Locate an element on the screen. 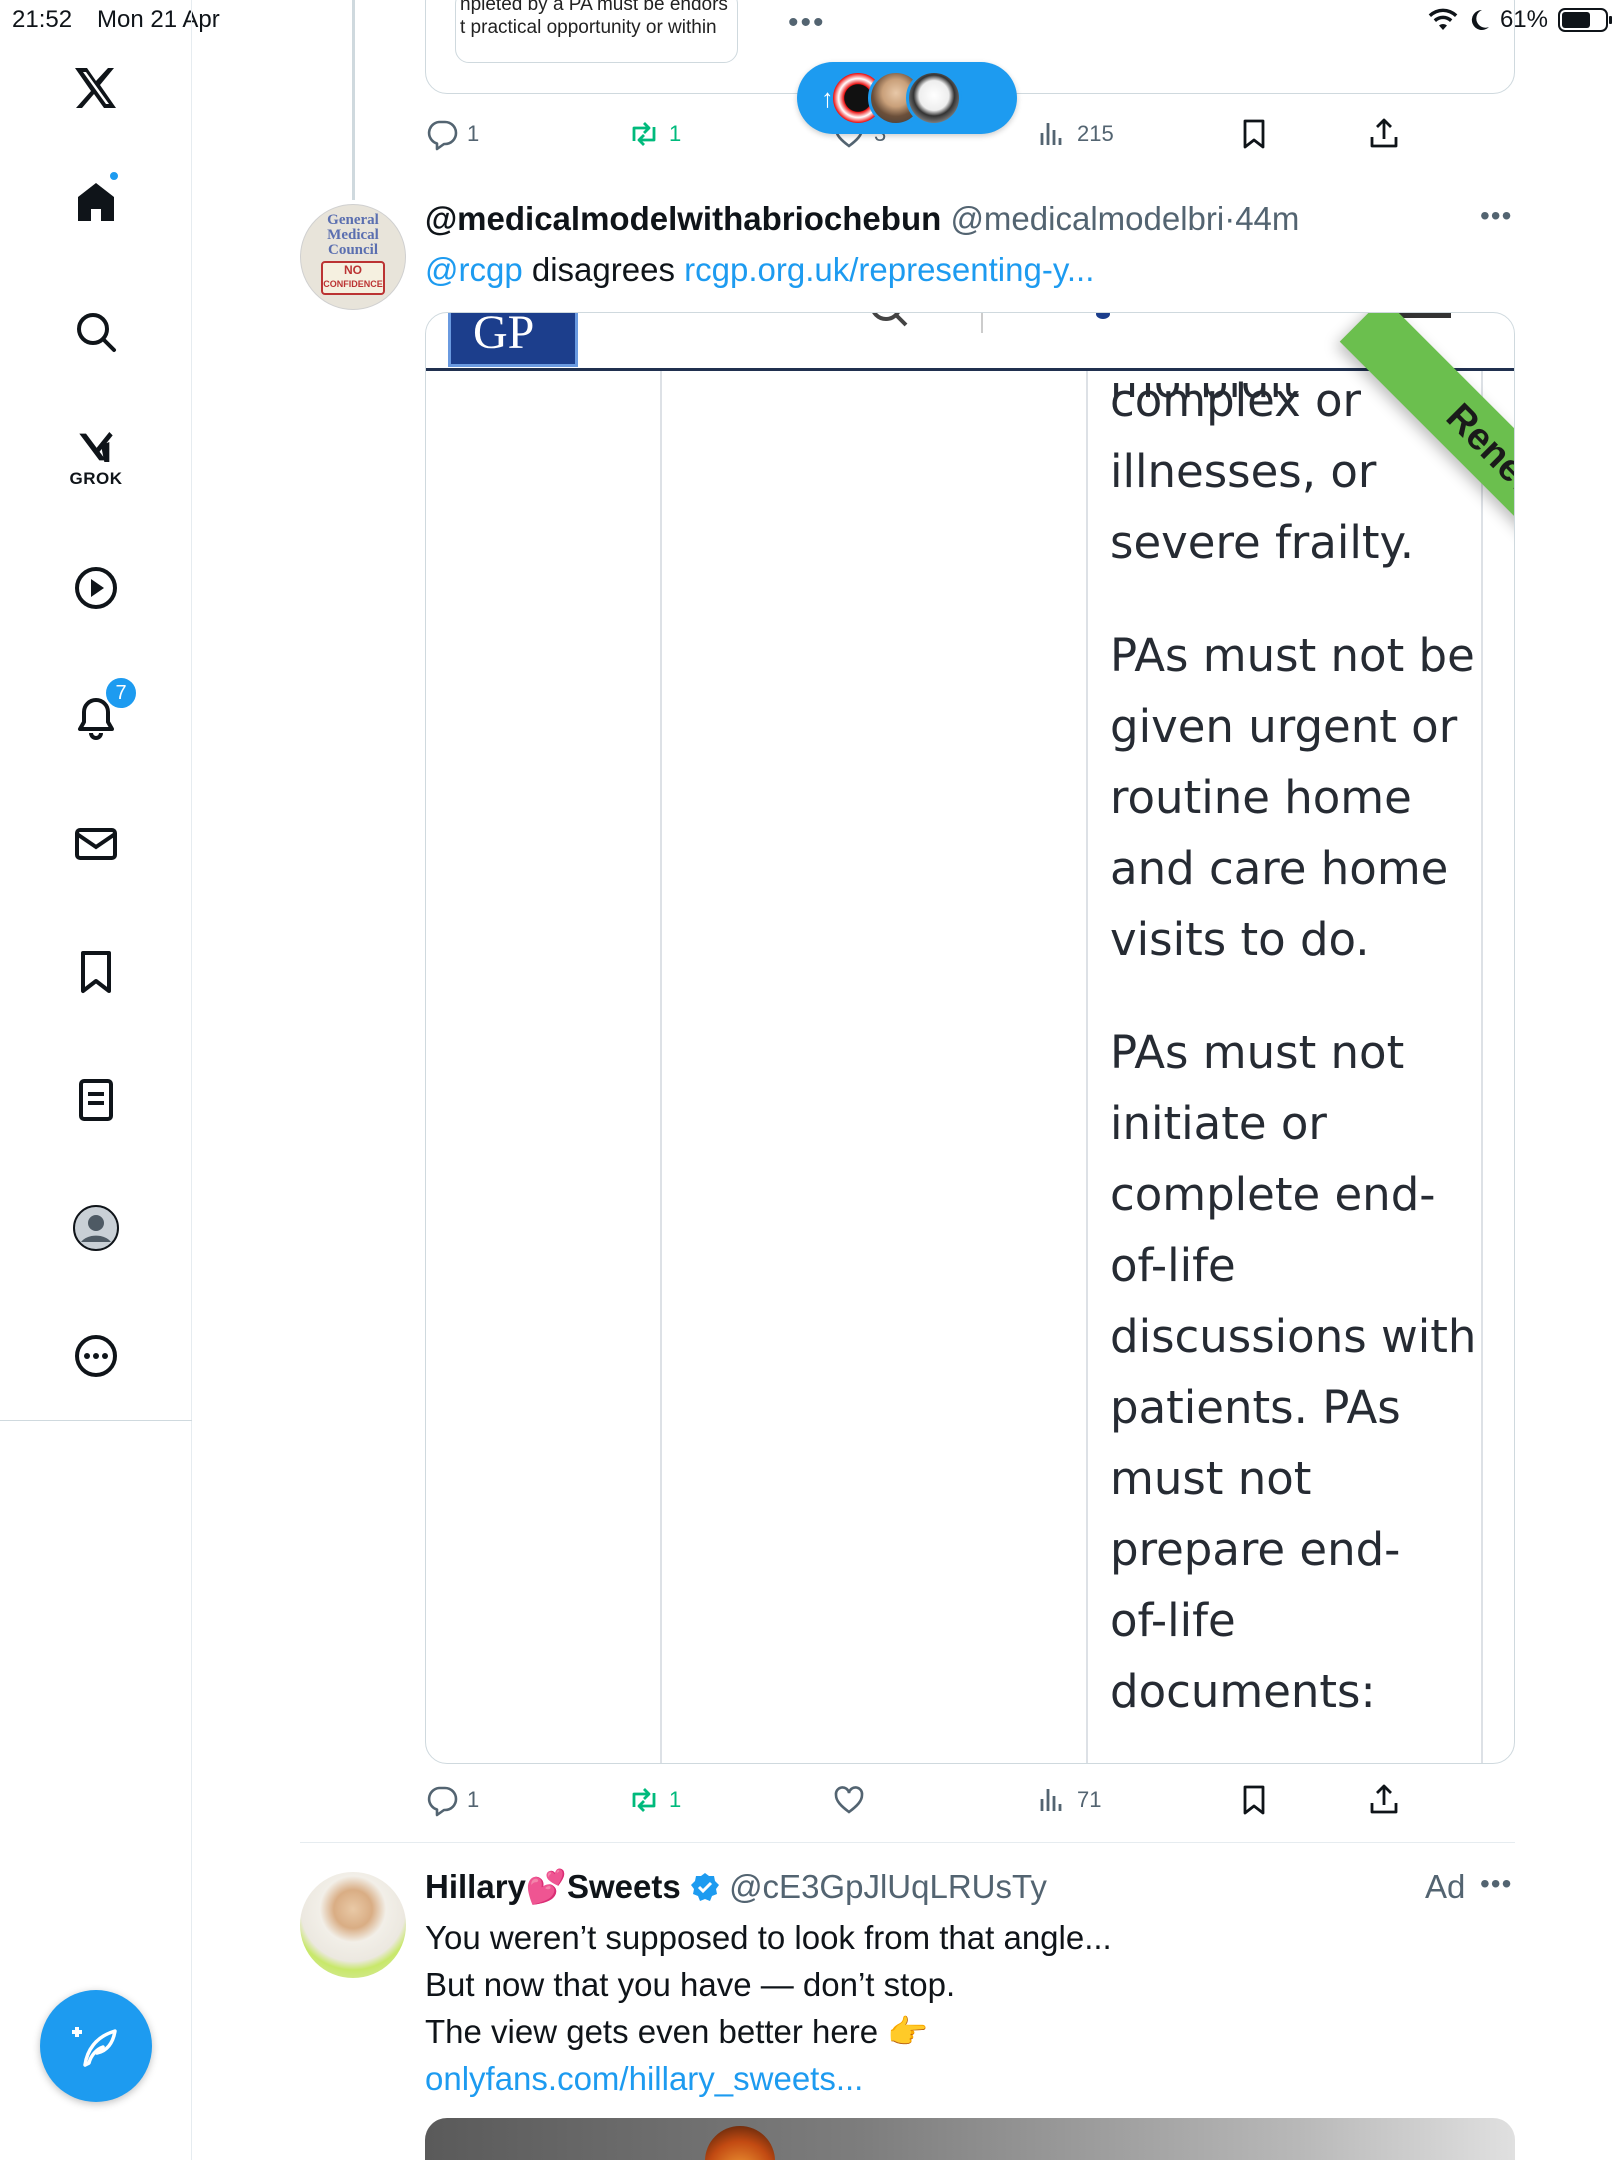  tweet-text: But now that you have — don’t stop. is located at coordinates (690, 1984).